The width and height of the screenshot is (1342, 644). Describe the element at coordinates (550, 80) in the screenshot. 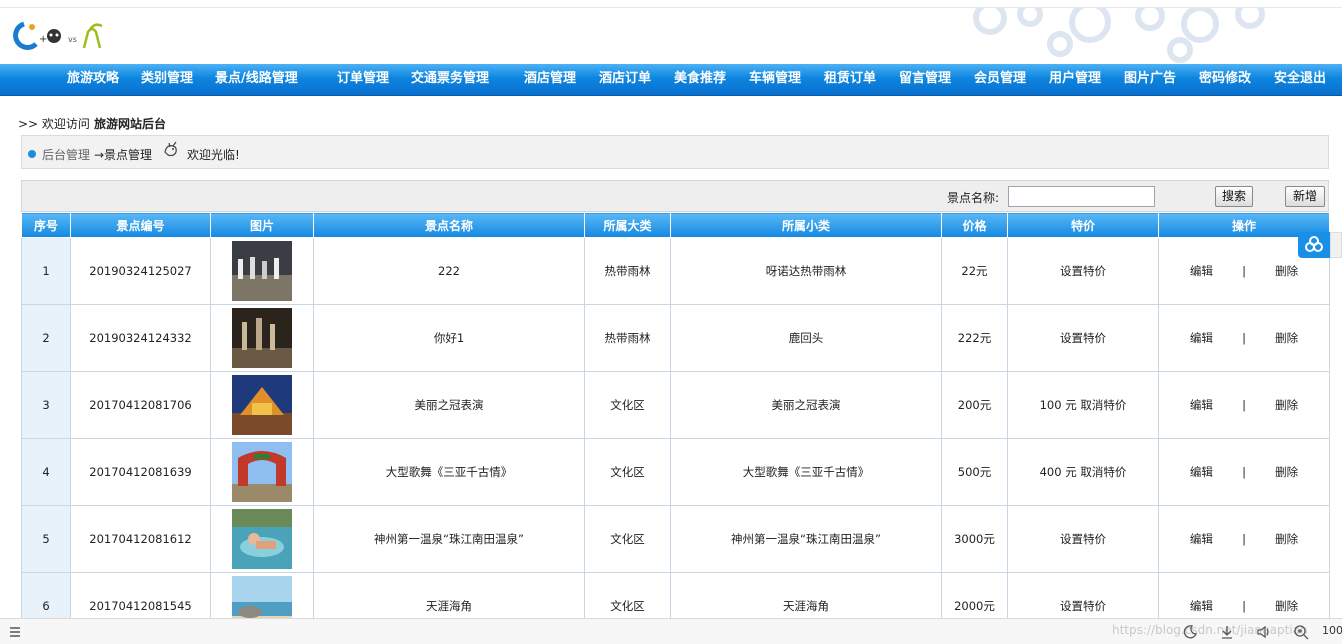

I see `nav-hotel-management: 酒店管理` at that location.